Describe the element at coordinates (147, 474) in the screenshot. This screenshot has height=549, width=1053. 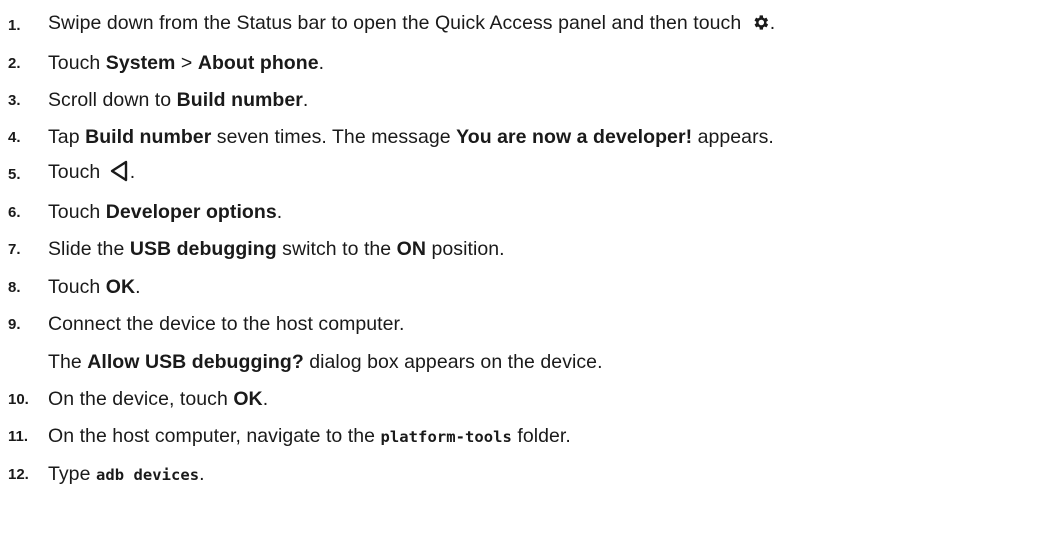
I see `code-command: adb devices` at that location.